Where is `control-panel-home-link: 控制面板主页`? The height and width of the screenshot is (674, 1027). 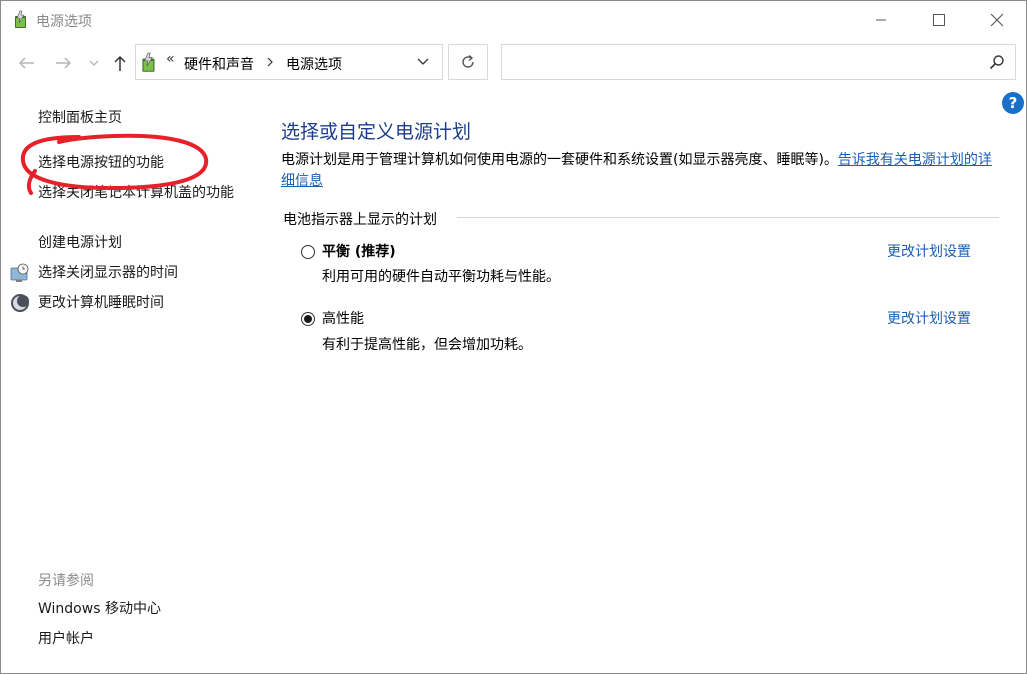
control-panel-home-link: 控制面板主页 is located at coordinates (80, 118).